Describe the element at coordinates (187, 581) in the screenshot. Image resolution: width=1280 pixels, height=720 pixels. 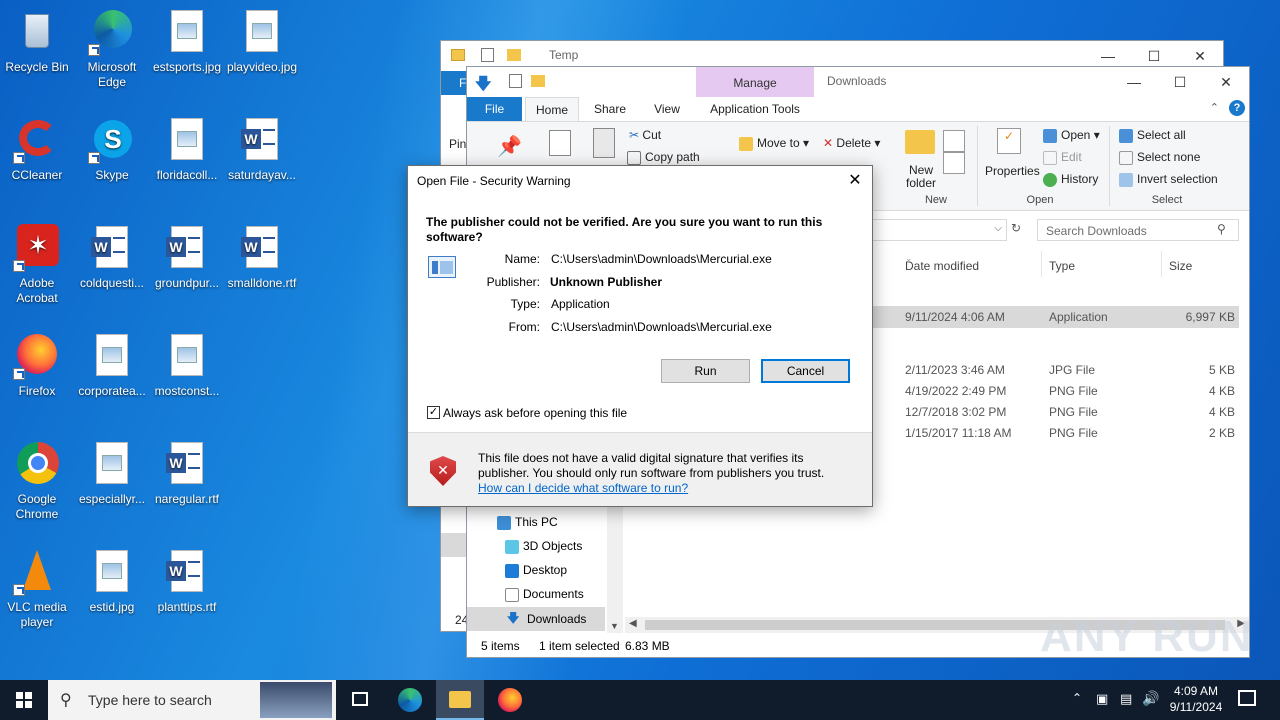
I see `desktop-icon-planttips: W planttips.rtf` at that location.